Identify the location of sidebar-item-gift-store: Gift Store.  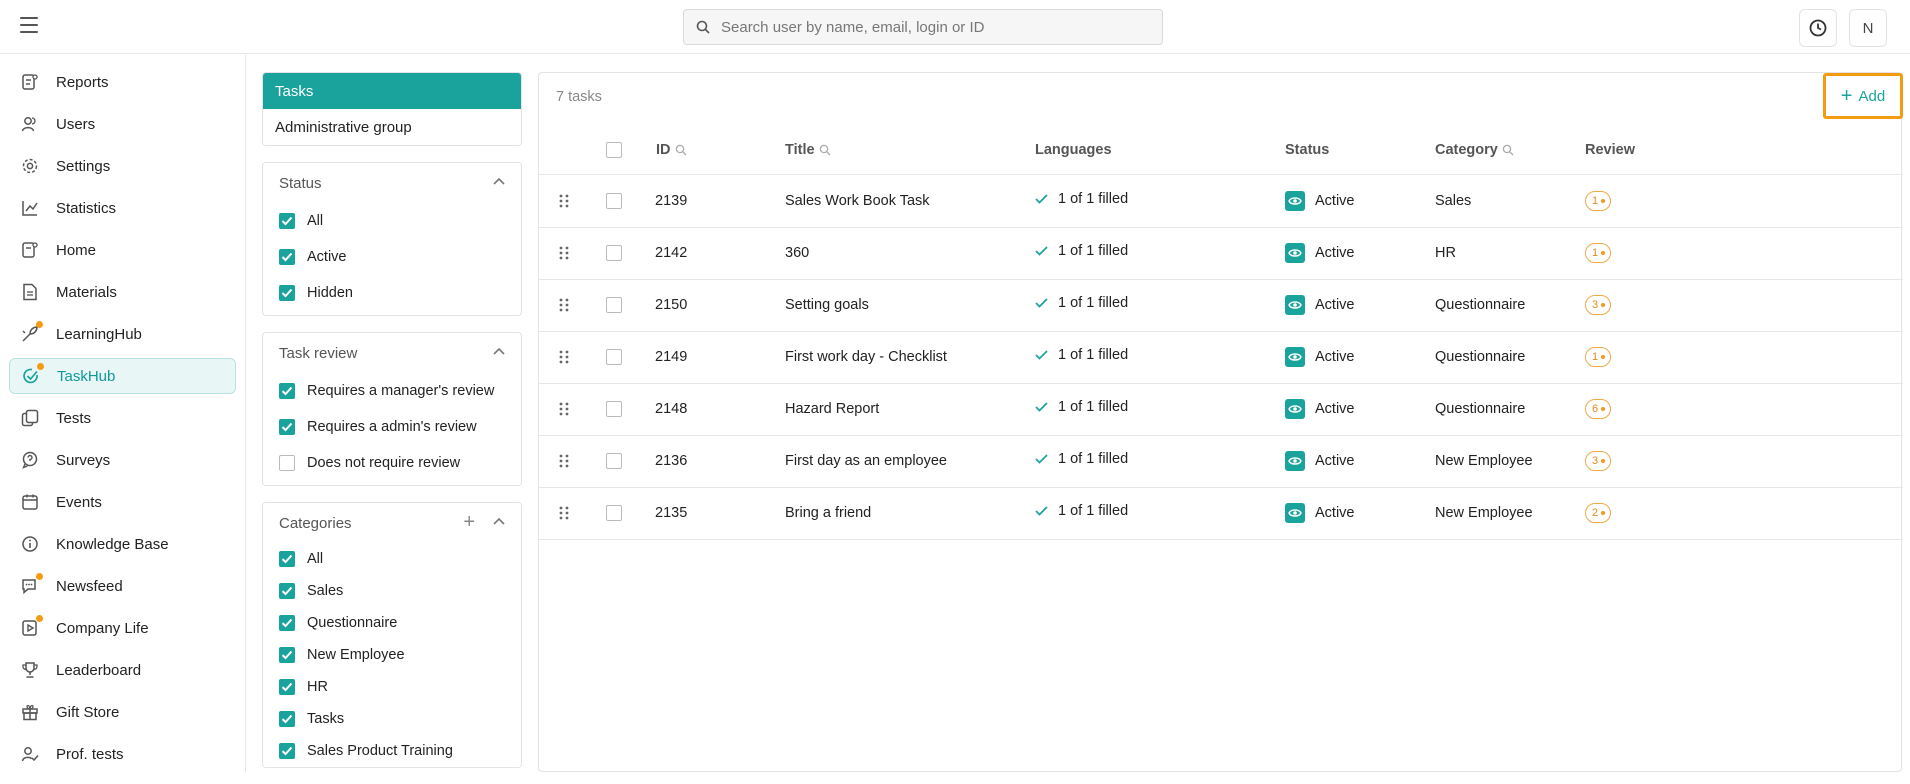
(122, 712).